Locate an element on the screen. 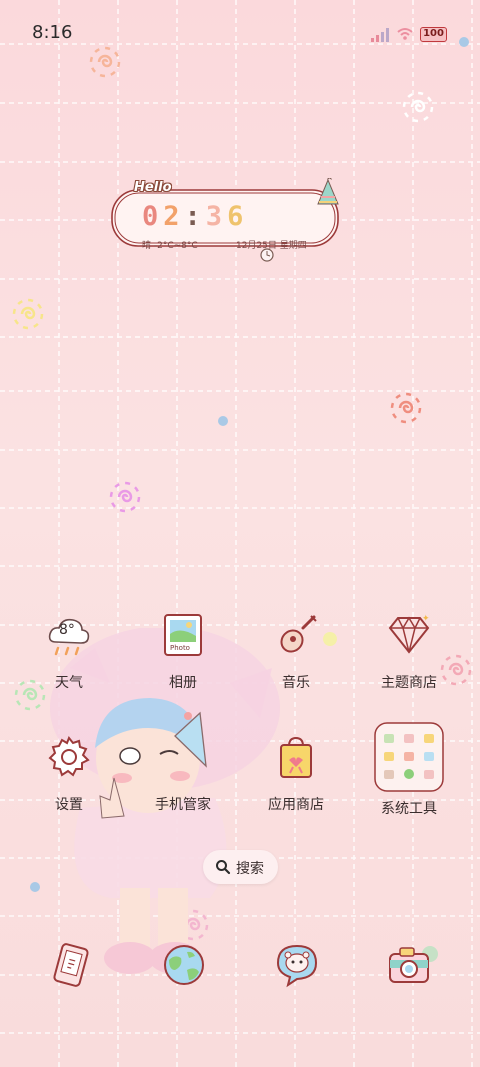 The height and width of the screenshot is (1067, 480). phone-icon is located at coordinates (71, 965).